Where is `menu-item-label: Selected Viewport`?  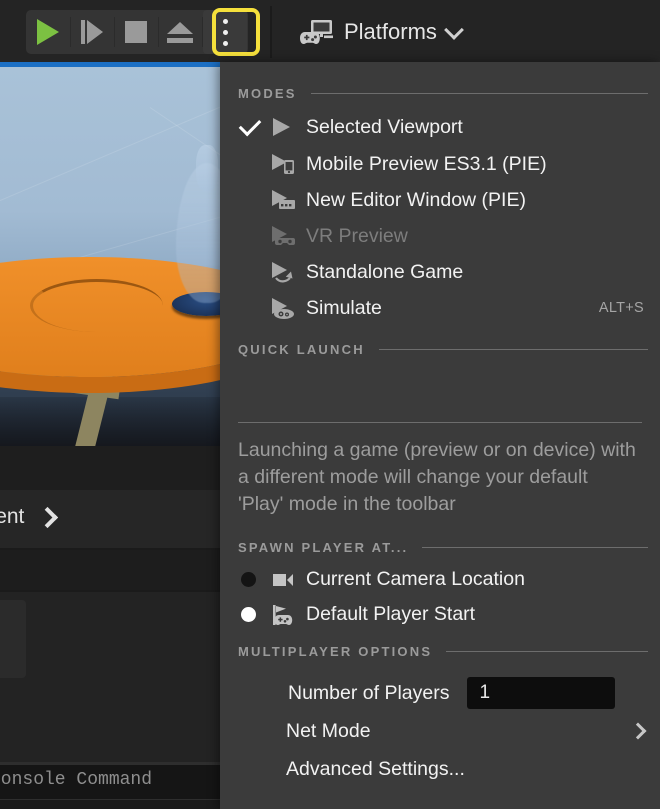
menu-item-label: Selected Viewport is located at coordinates (384, 126).